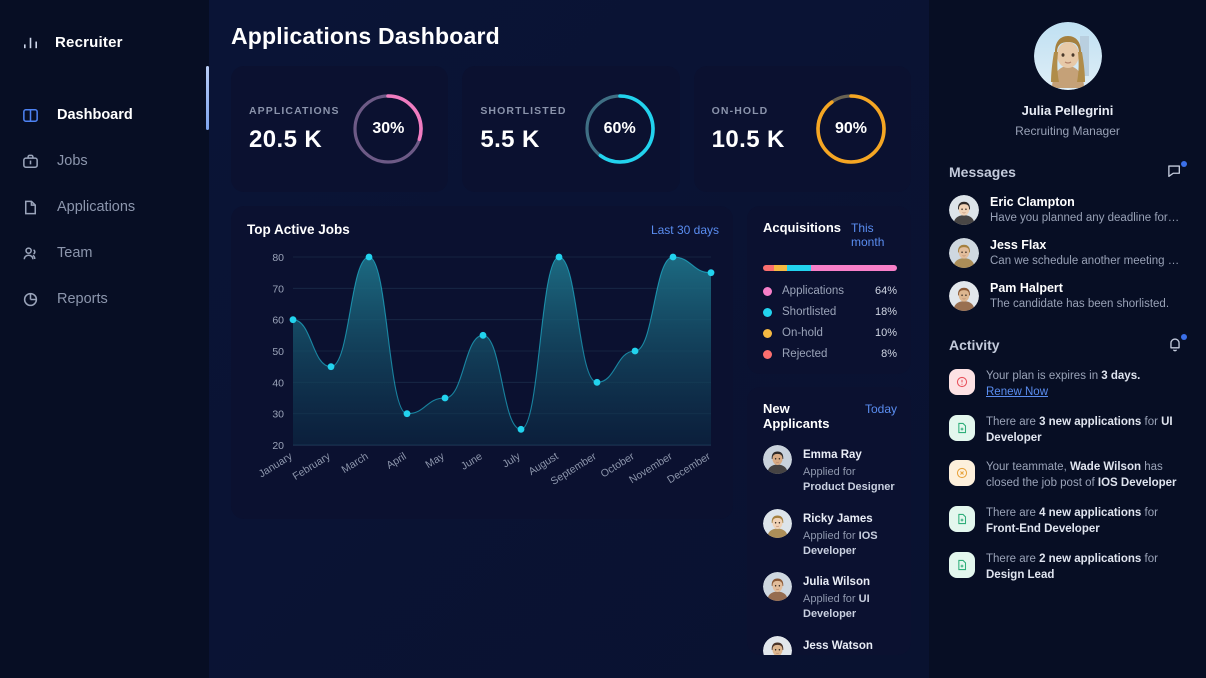  I want to click on renew-now-link: Renew Now, so click(1017, 392).